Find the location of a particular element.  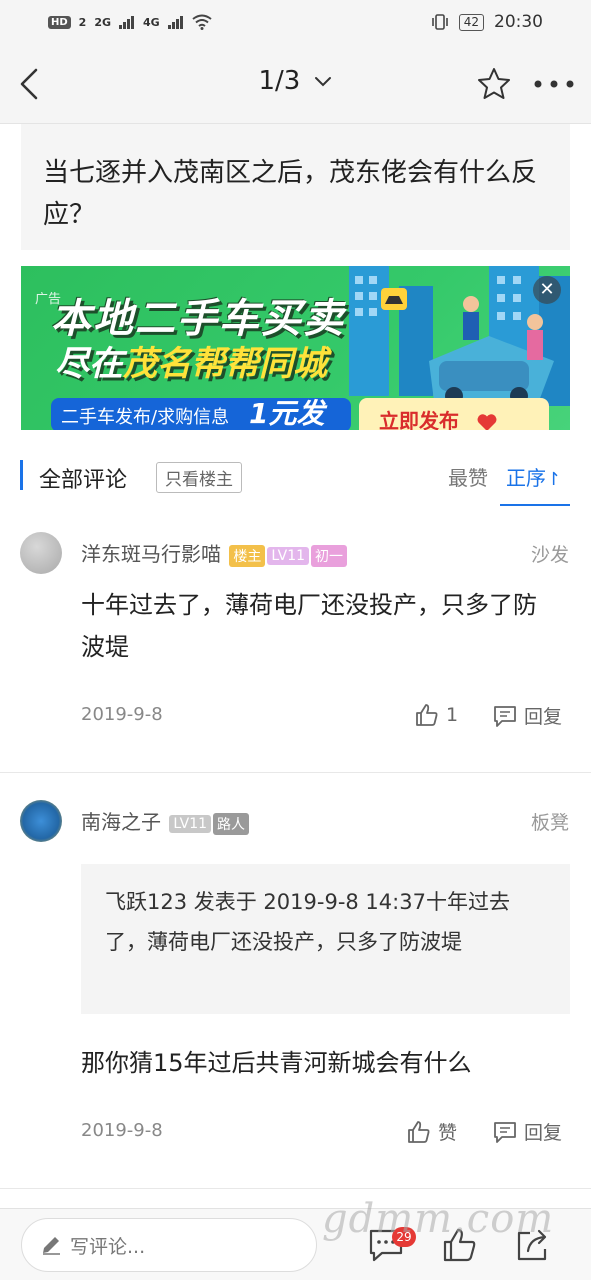

username-text: 洋东斑马行影喵 is located at coordinates (151, 554).